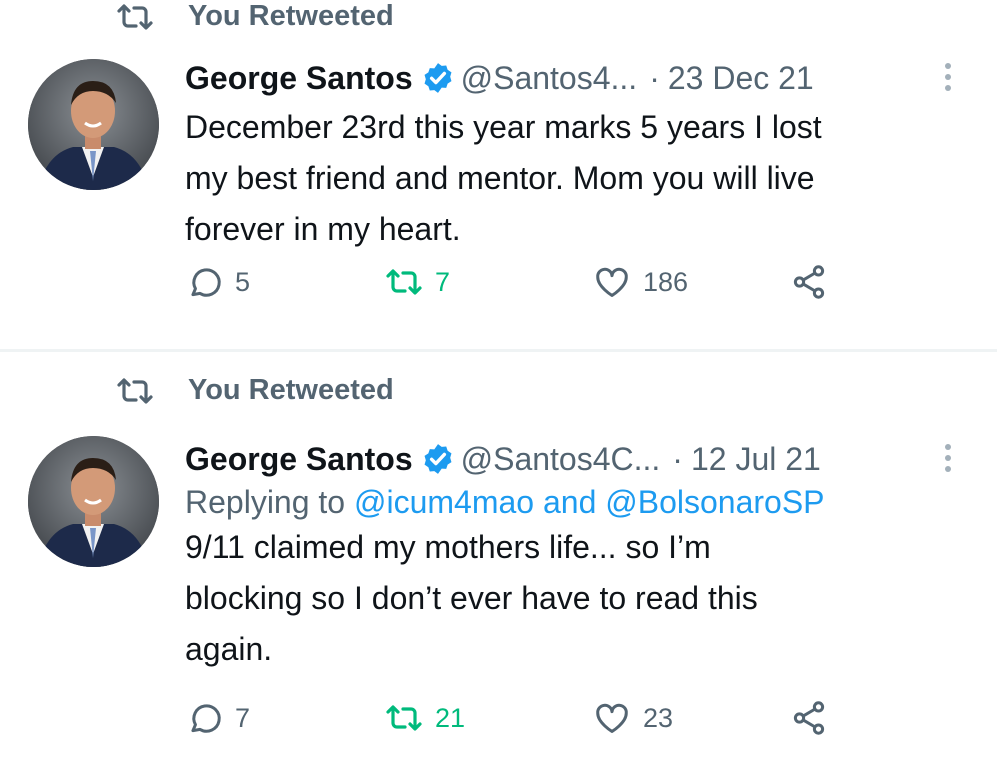  Describe the element at coordinates (229, 649) in the screenshot. I see `tweet-text-line: again.` at that location.